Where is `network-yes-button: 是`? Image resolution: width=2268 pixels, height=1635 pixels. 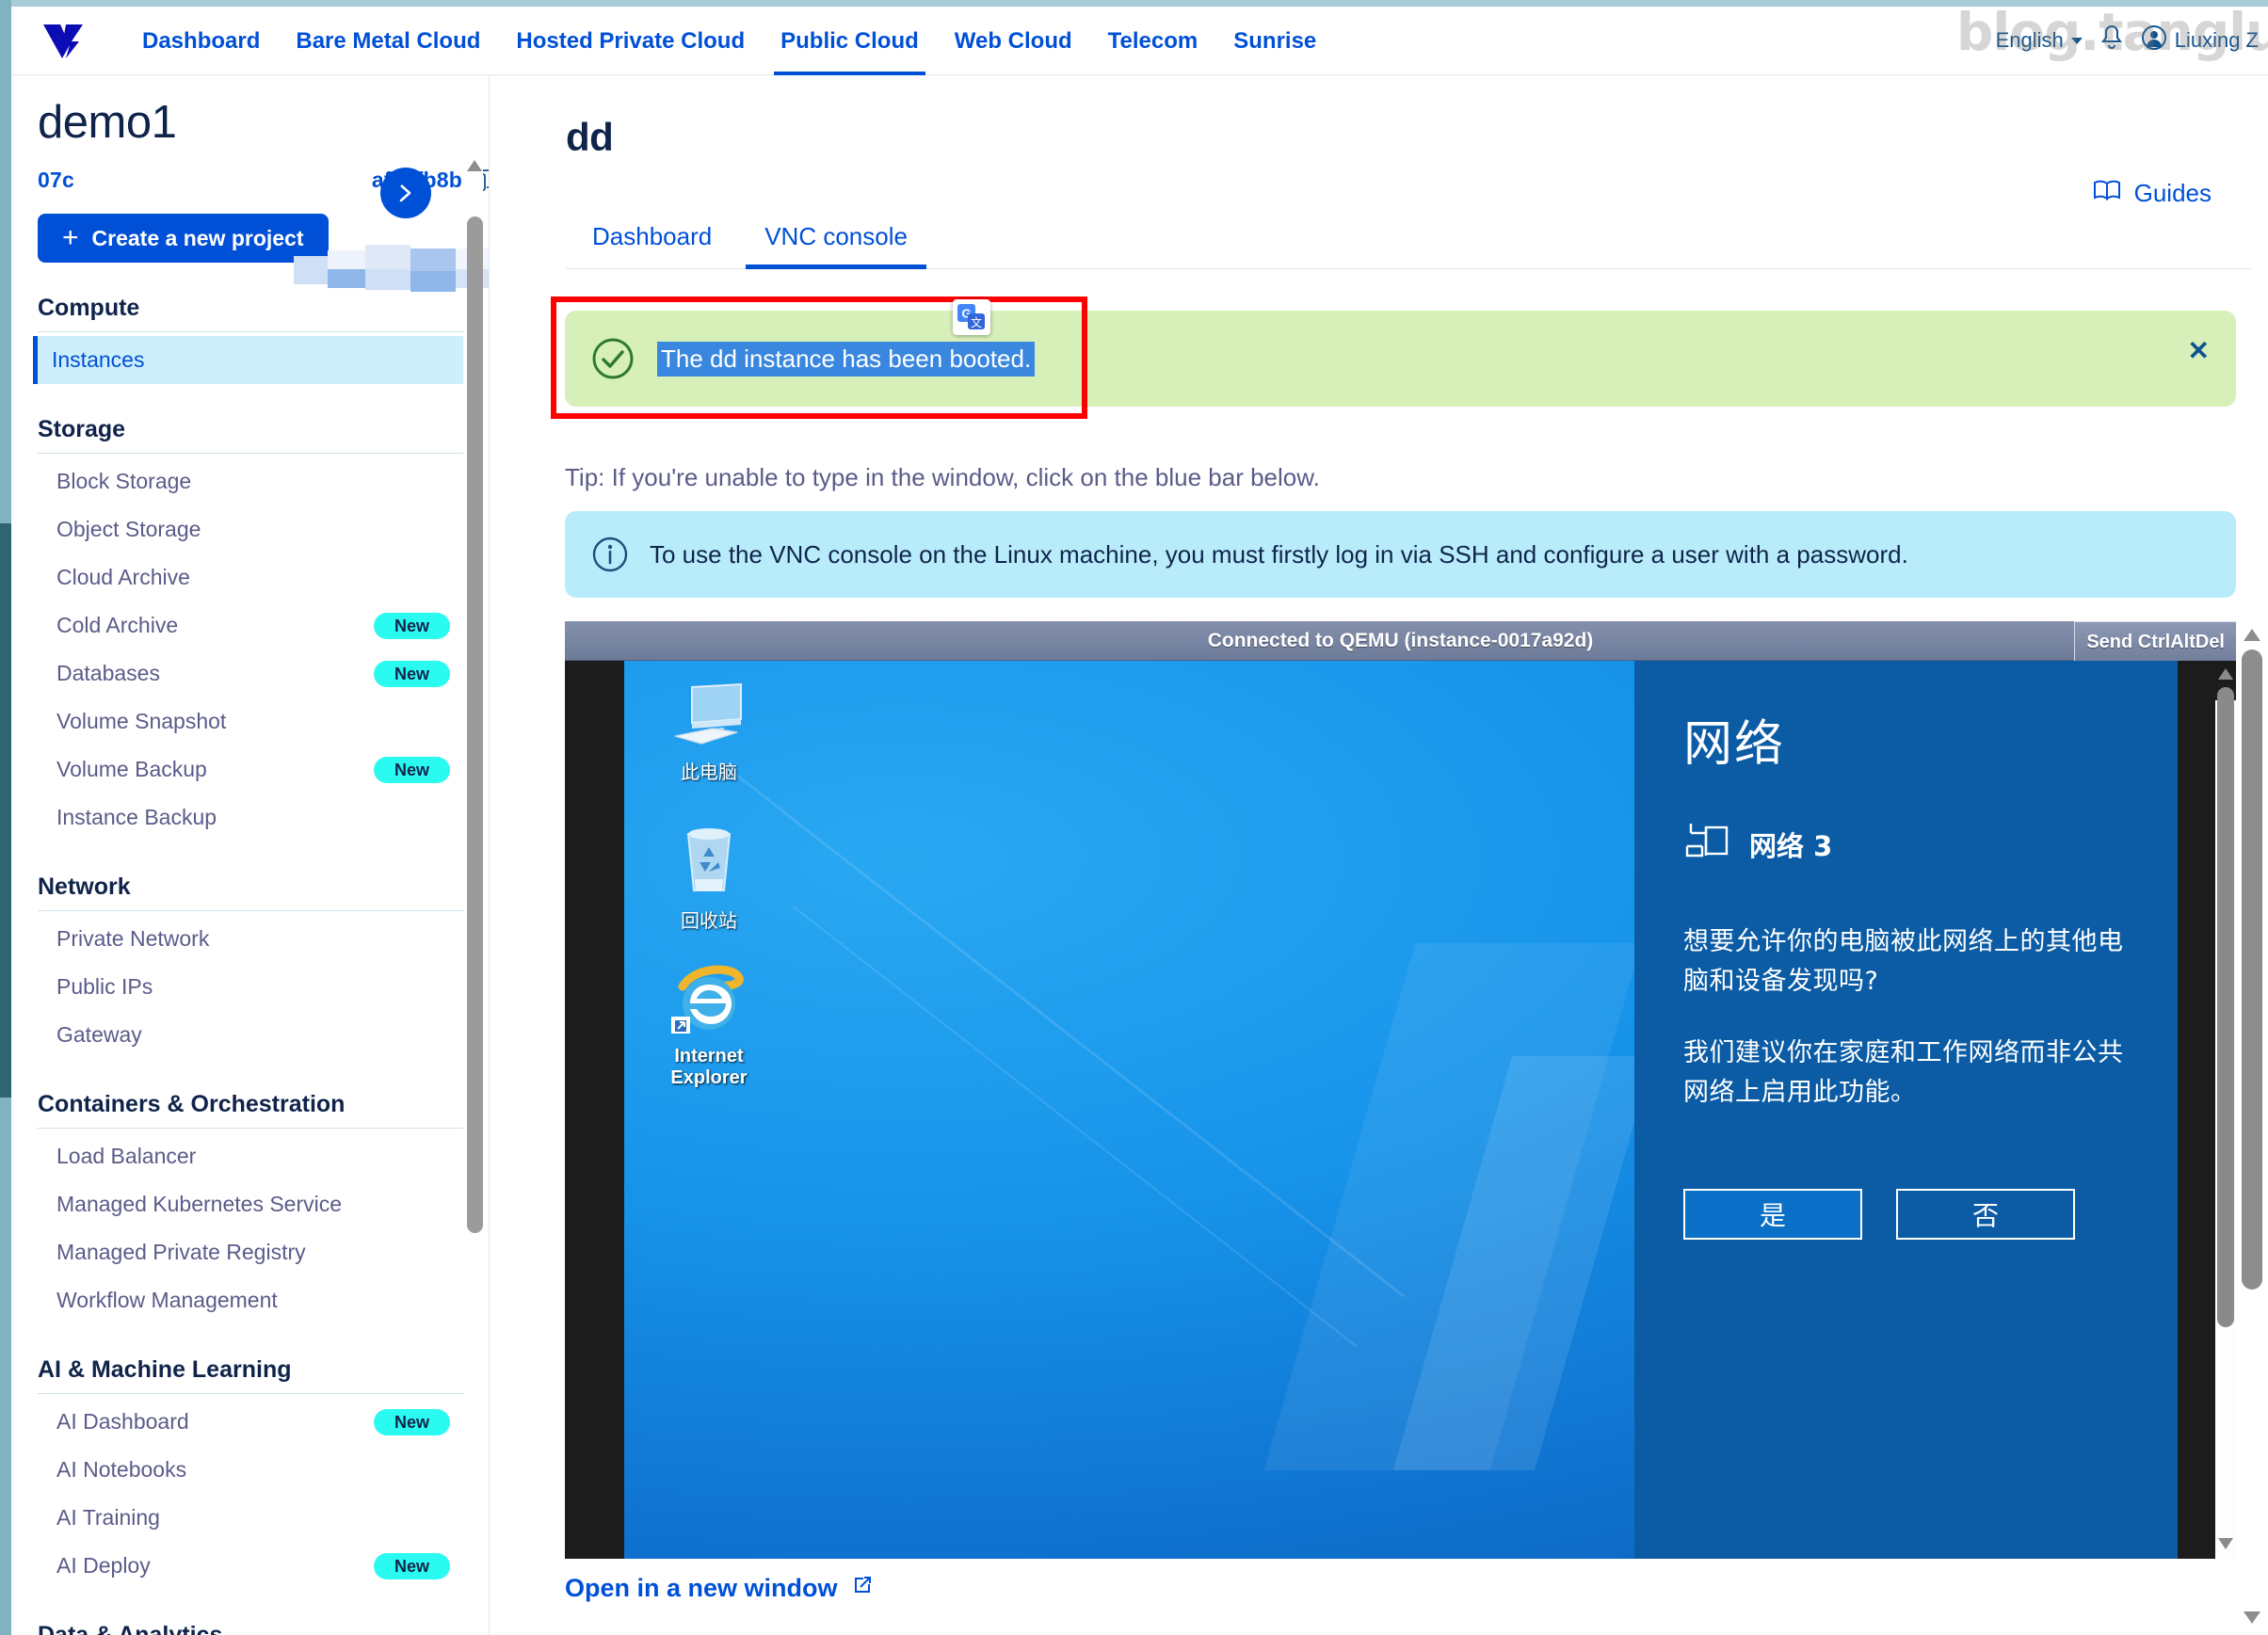 network-yes-button: 是 is located at coordinates (1772, 1215).